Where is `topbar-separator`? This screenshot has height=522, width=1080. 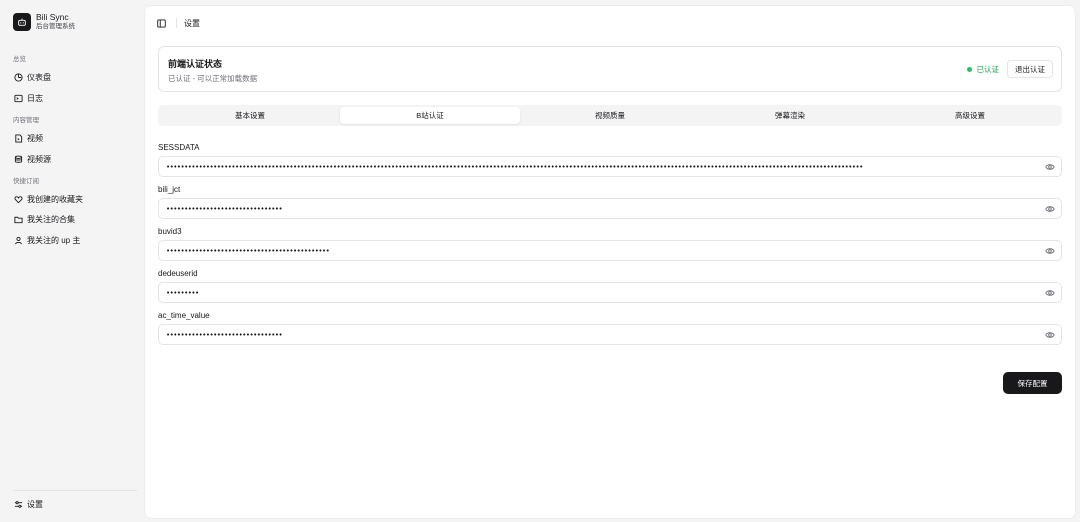 topbar-separator is located at coordinates (176, 23).